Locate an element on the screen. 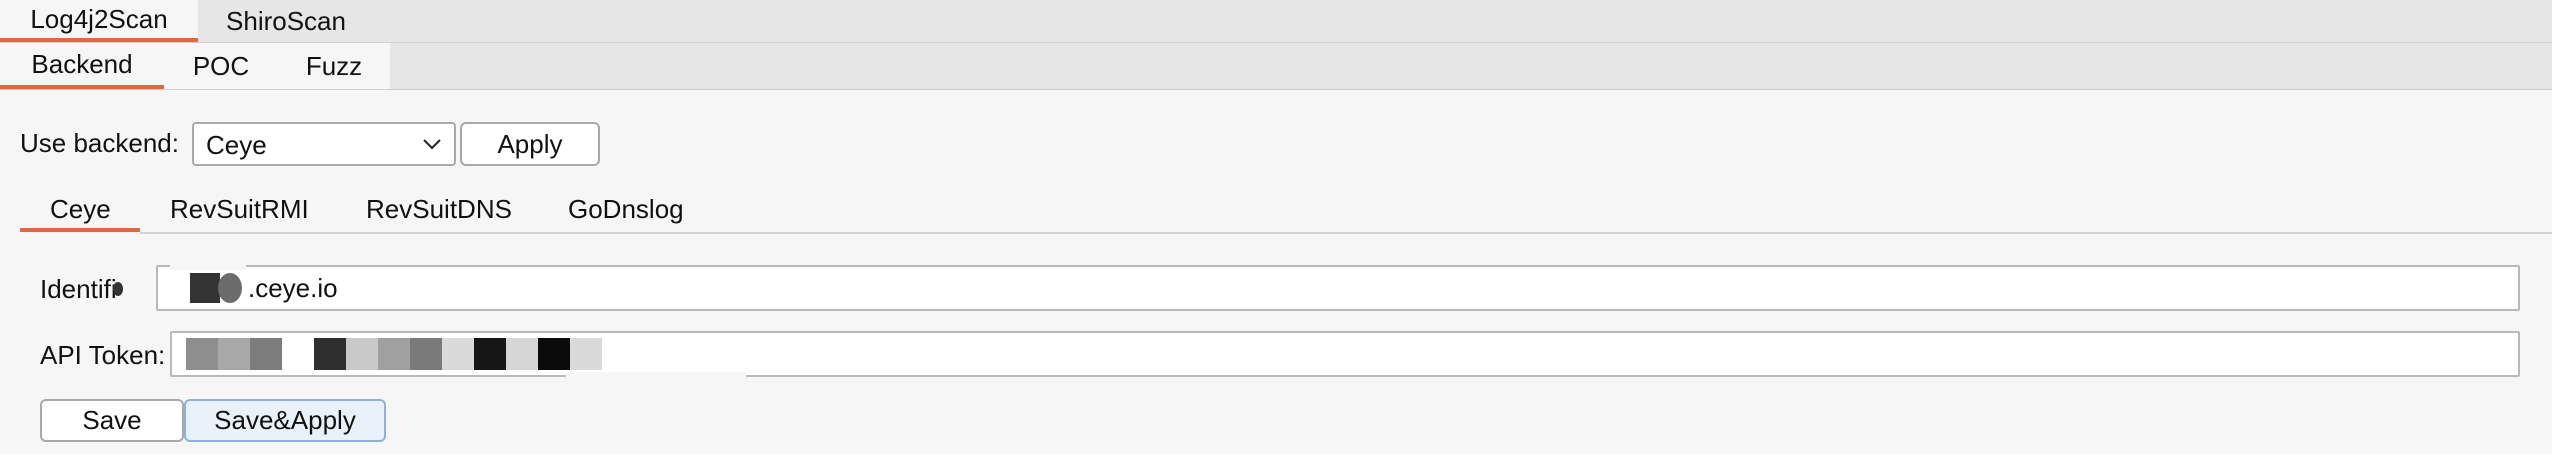 Image resolution: width=2552 pixels, height=454 pixels. api-token-redaction is located at coordinates (426, 354).